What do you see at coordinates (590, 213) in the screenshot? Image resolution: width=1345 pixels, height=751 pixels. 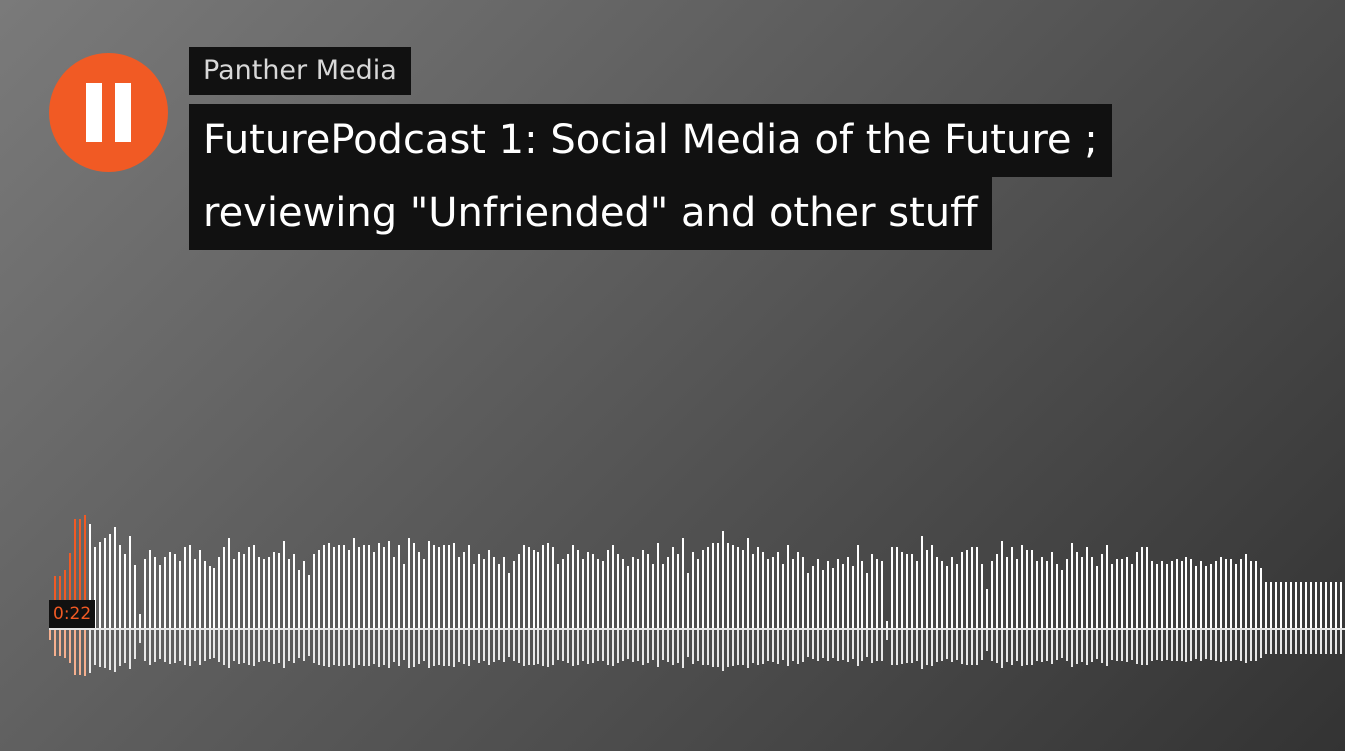 I see `track-title-line-2: reviewing "Unfriended" and other stuff` at bounding box center [590, 213].